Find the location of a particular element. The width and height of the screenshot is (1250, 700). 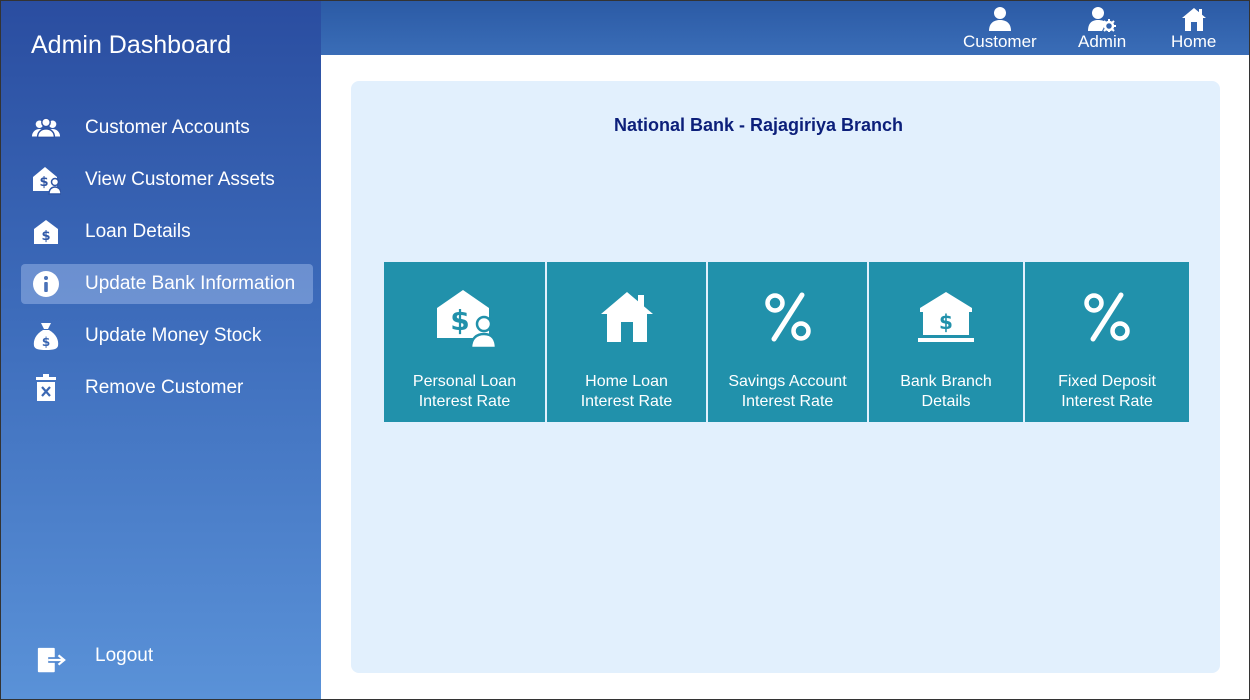

sidebar-item-label: Remove Customer is located at coordinates (164, 387).